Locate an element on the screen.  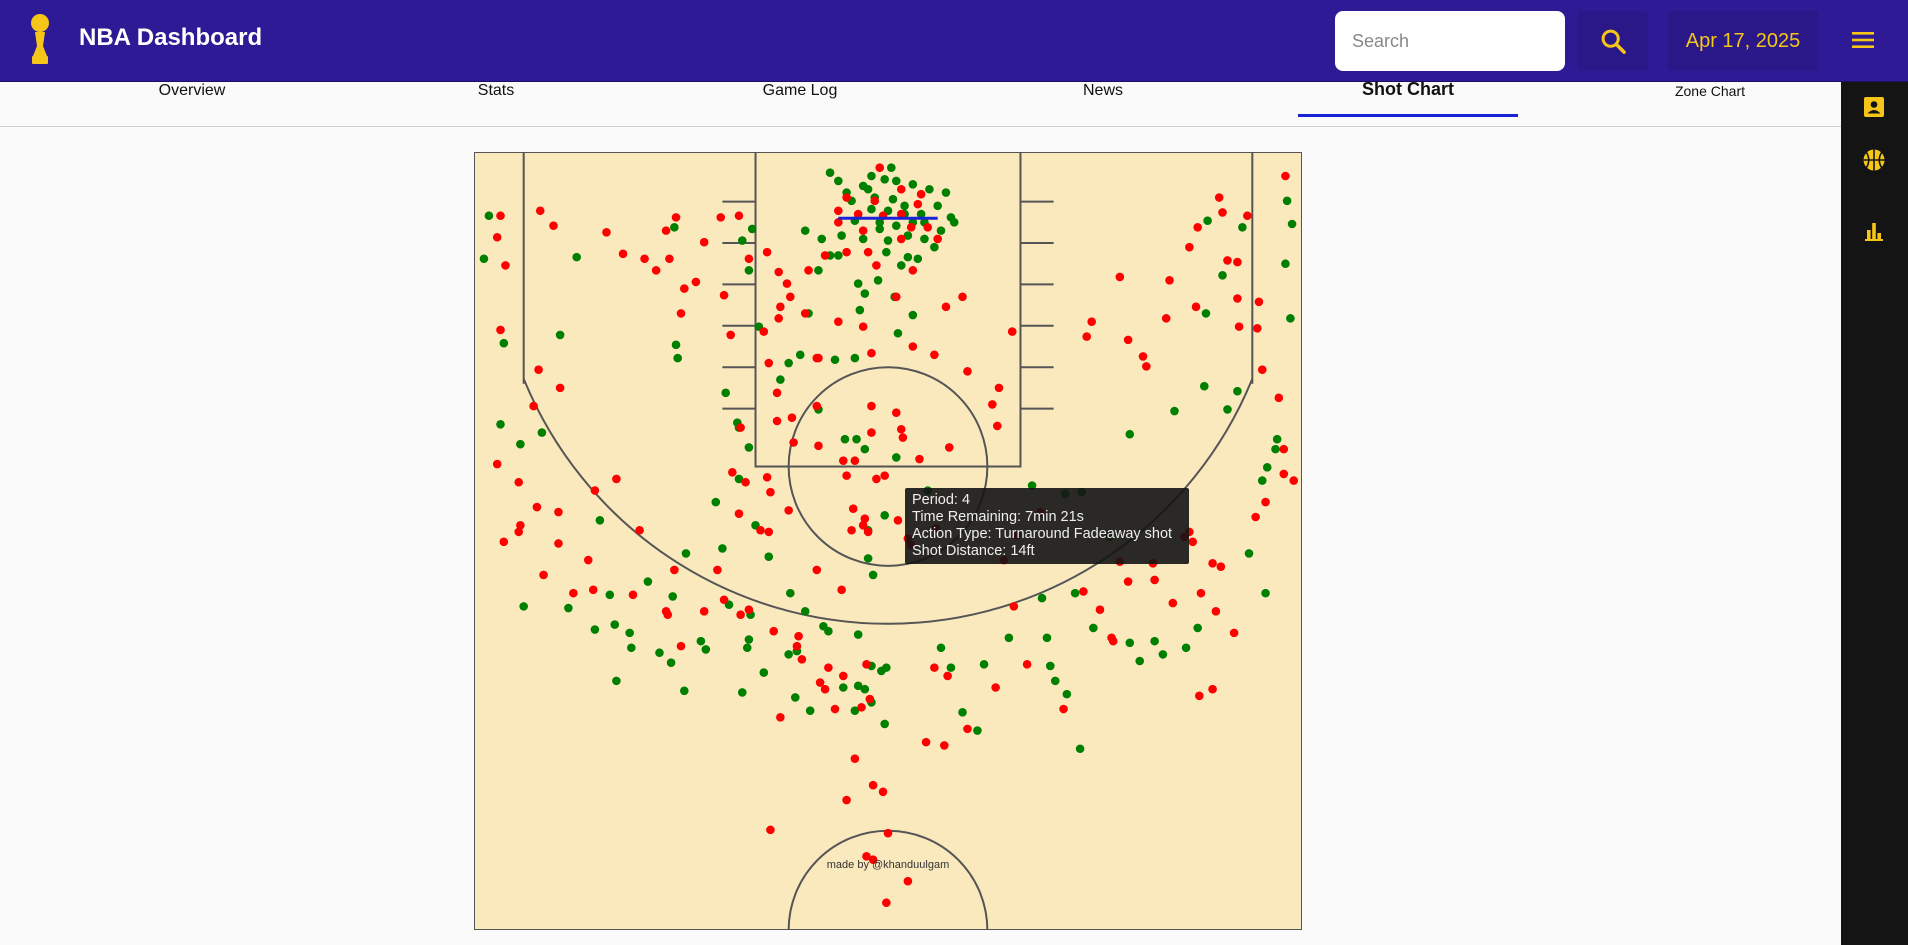
trophy-icon is located at coordinates (42, 39).